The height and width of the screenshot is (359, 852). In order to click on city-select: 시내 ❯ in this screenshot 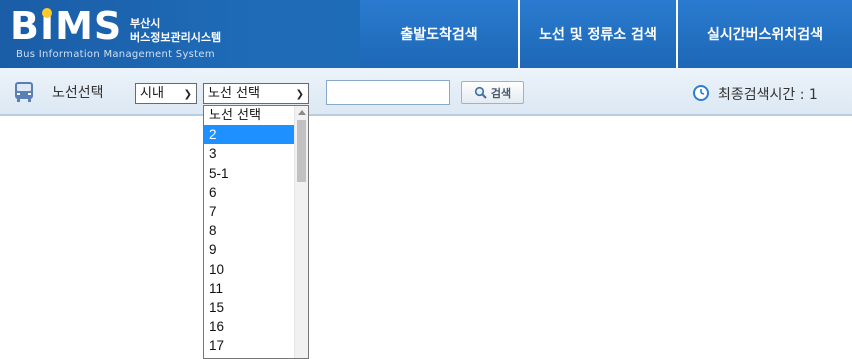, I will do `click(166, 93)`.